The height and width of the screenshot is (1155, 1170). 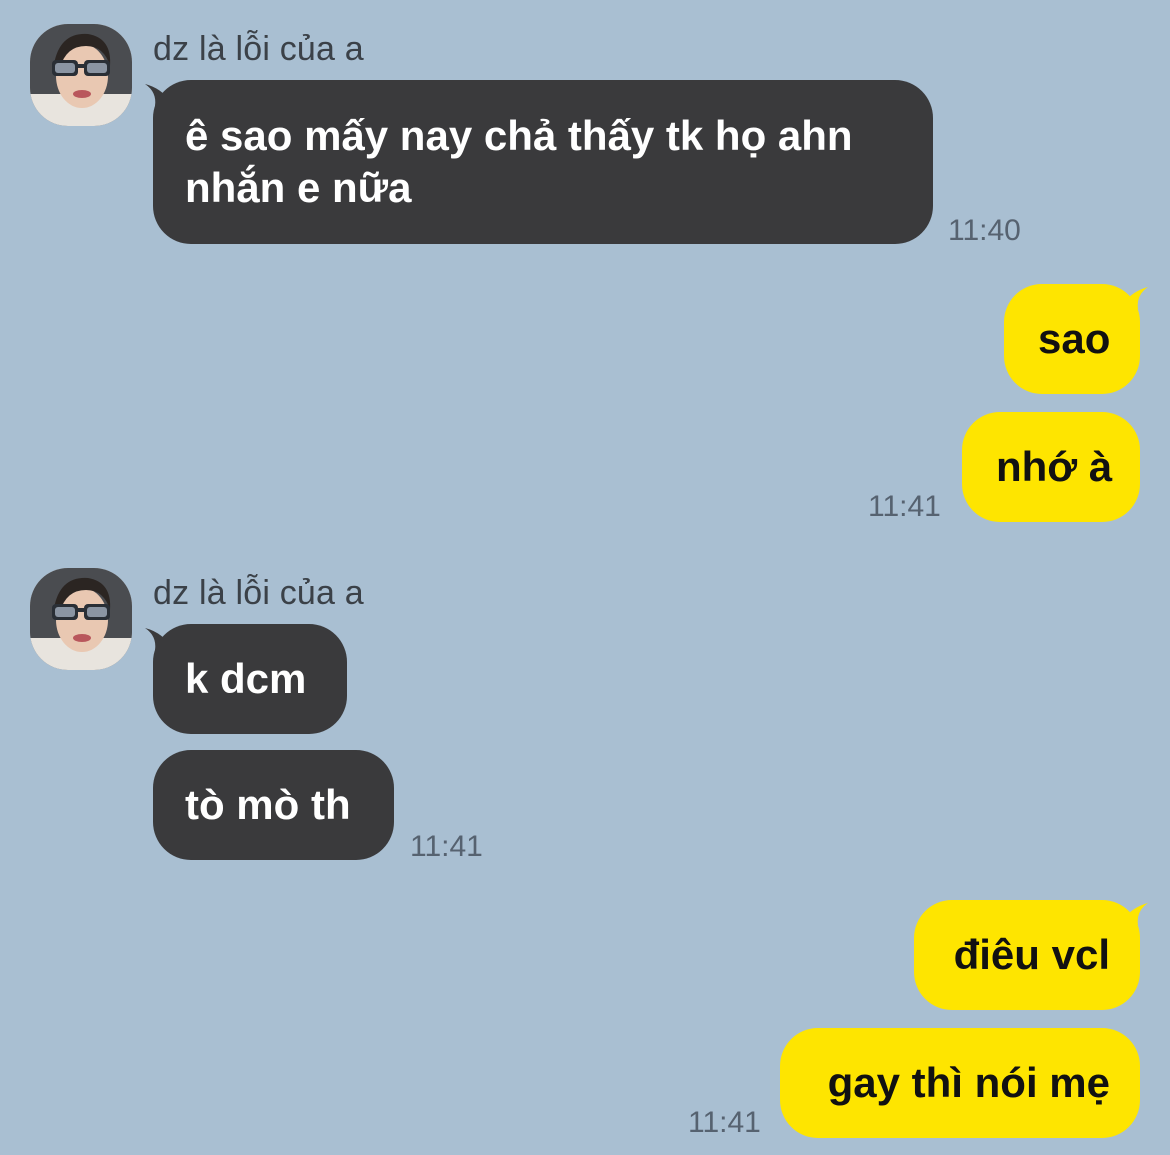 What do you see at coordinates (519, 135) in the screenshot?
I see `message-text-line: ê sao mấy nay chả thấy tk họ ahn` at bounding box center [519, 135].